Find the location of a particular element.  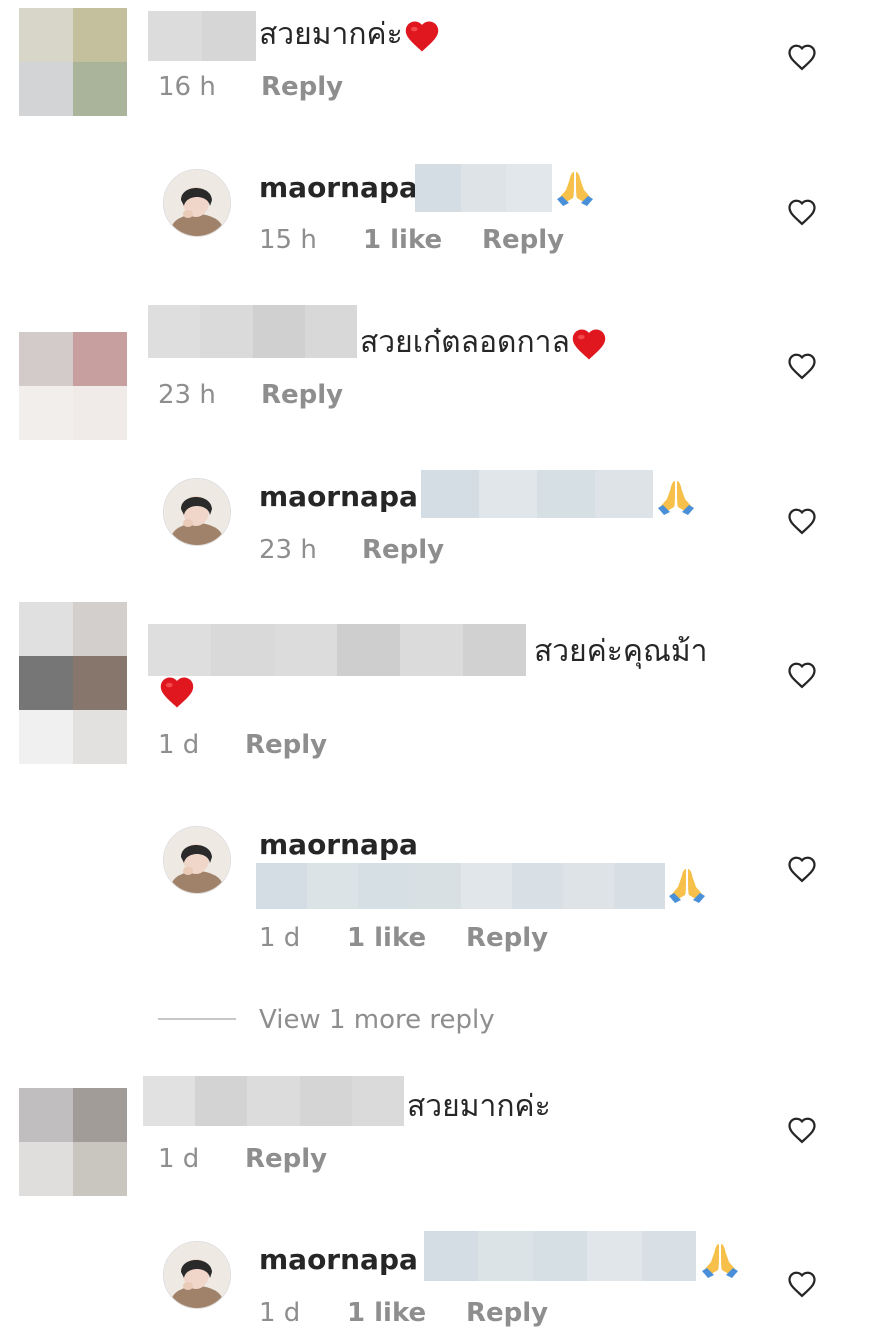

view-more-divider is located at coordinates (197, 1019).